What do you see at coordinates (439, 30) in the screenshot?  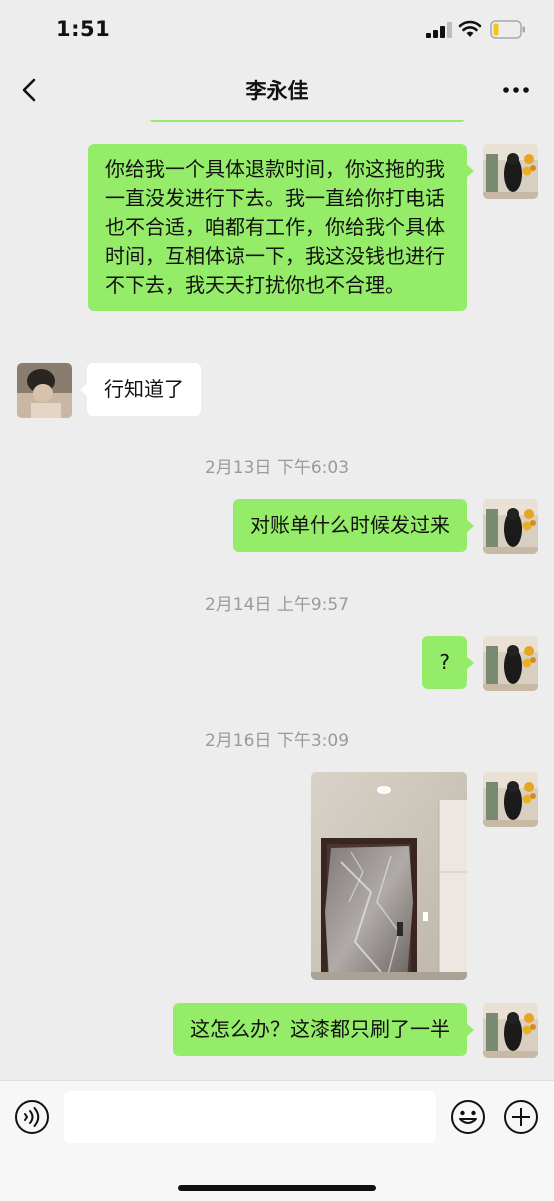 I see `signal-icon` at bounding box center [439, 30].